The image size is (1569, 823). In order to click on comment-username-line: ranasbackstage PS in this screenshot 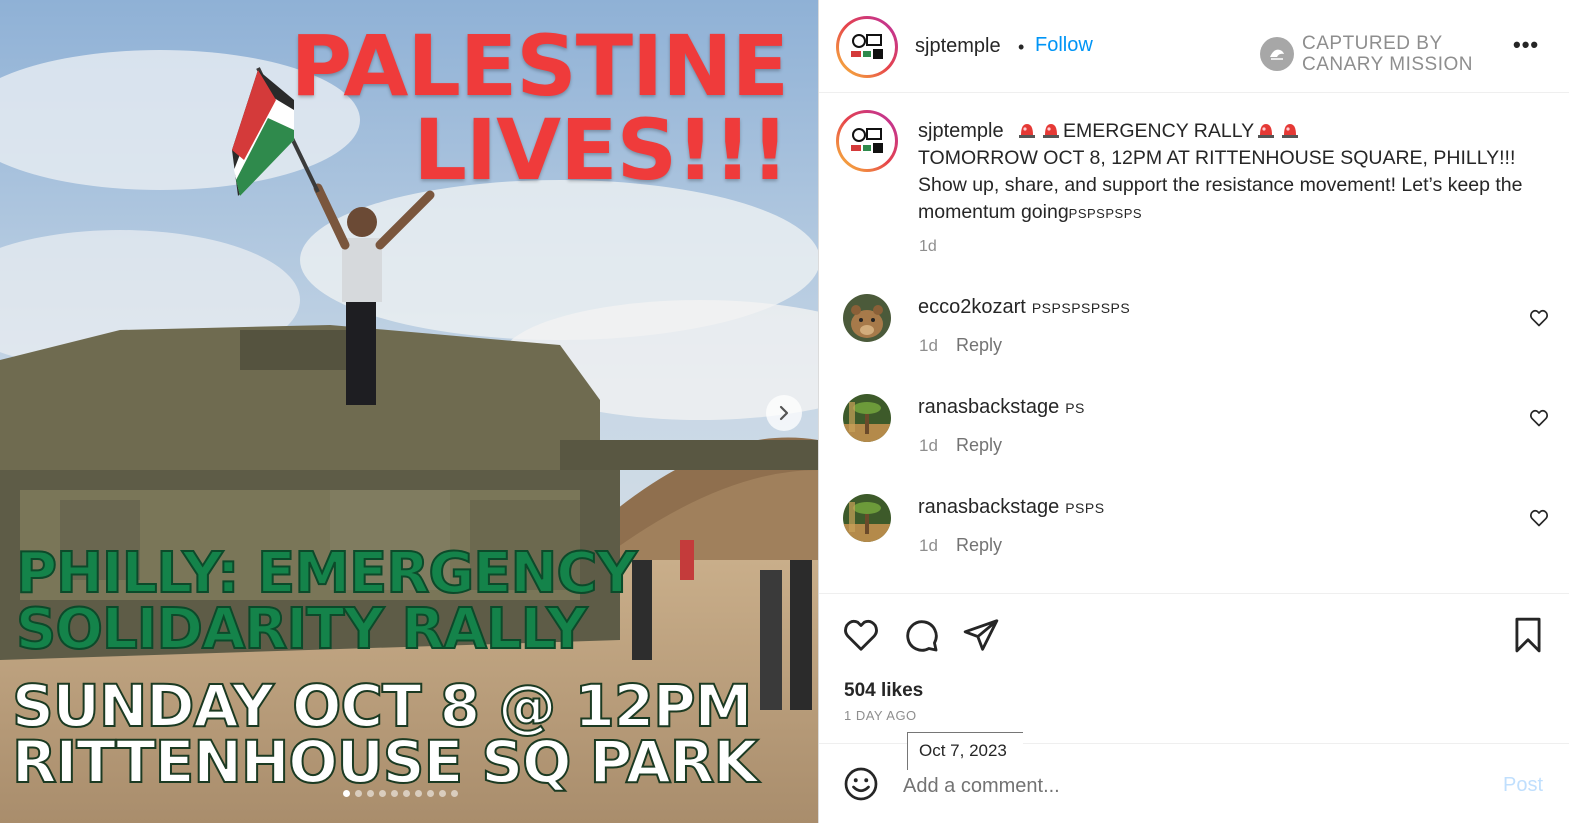, I will do `click(1001, 407)`.